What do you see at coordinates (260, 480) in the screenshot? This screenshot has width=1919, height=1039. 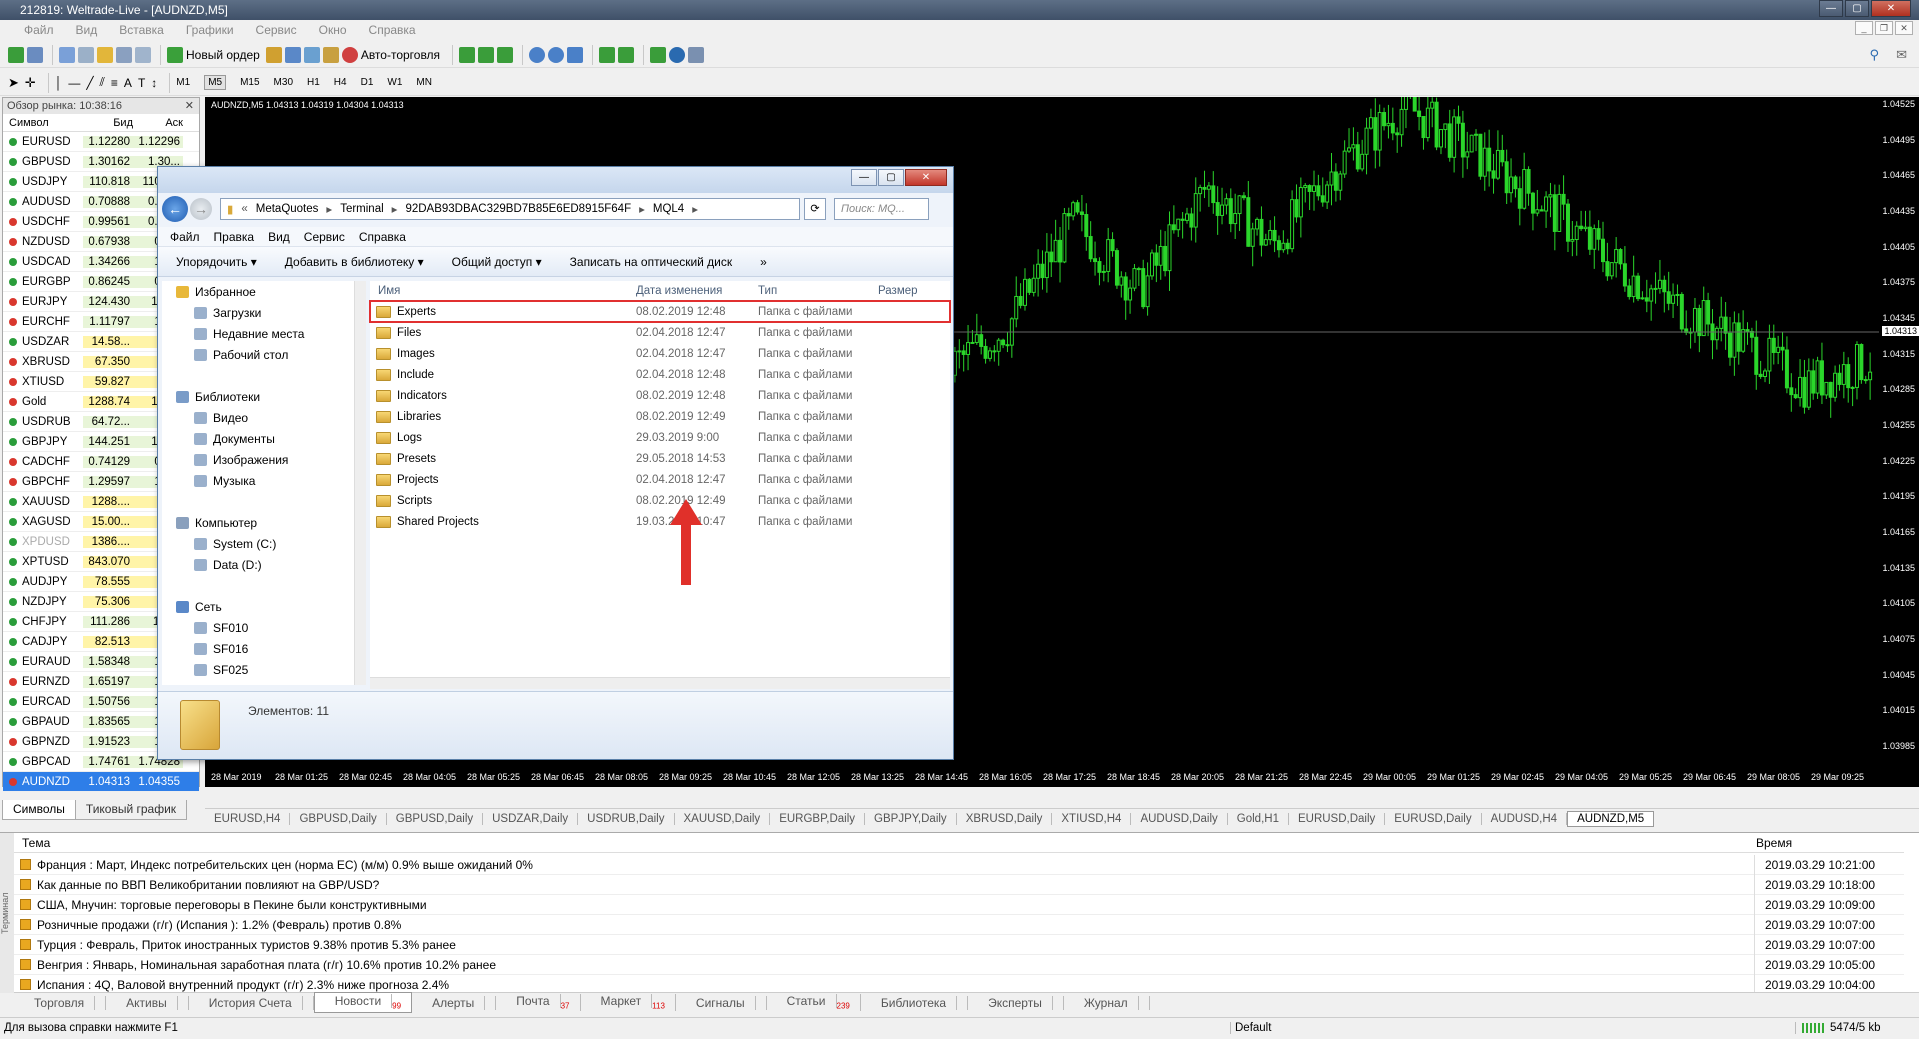 I see `nav-item: Музыка` at bounding box center [260, 480].